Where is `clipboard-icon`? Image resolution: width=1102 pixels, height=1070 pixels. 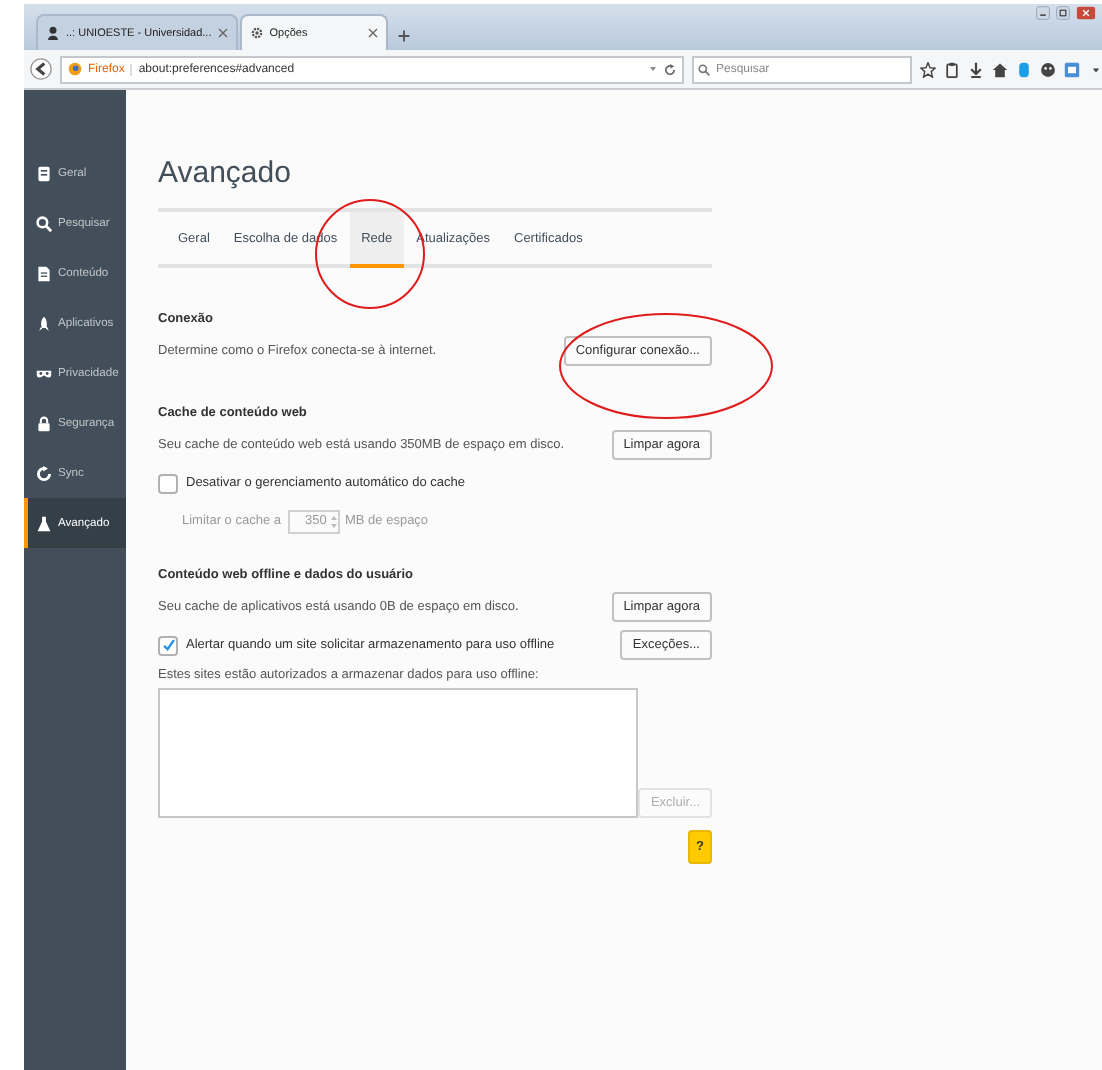 clipboard-icon is located at coordinates (952, 69).